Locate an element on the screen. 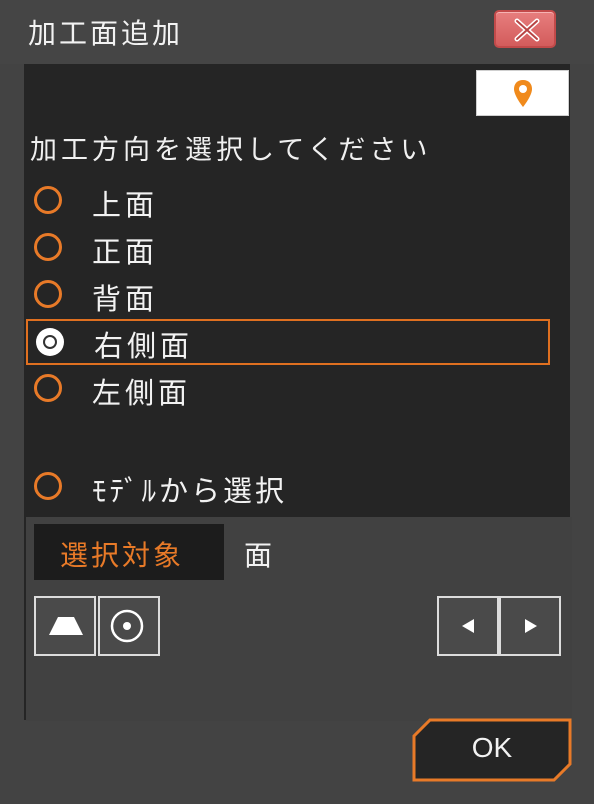 This screenshot has width=594, height=804. point-select-button is located at coordinates (129, 626).